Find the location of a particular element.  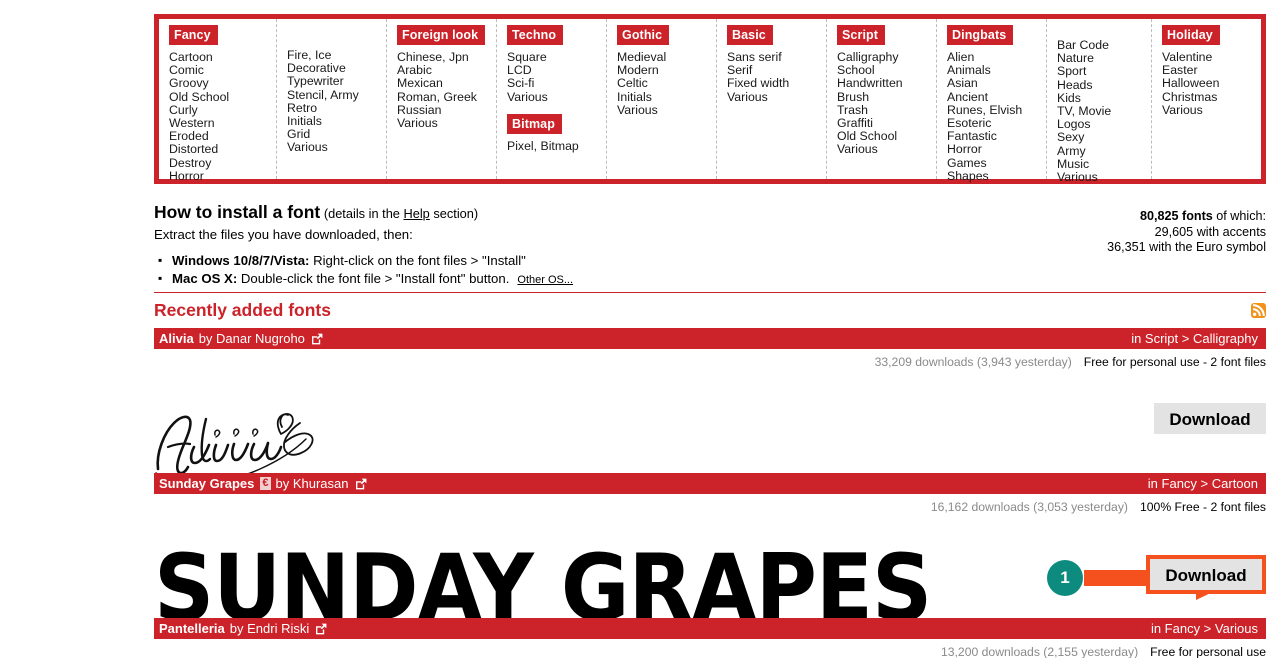

font-name-link: Alivia is located at coordinates (176, 338).